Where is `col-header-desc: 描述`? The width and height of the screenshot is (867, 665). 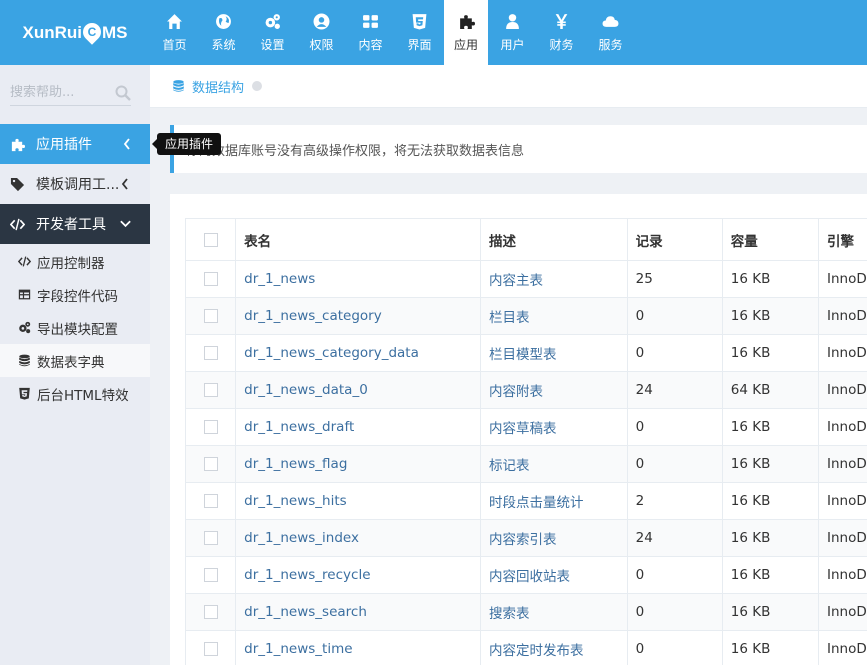
col-header-desc: 描述 is located at coordinates (554, 239).